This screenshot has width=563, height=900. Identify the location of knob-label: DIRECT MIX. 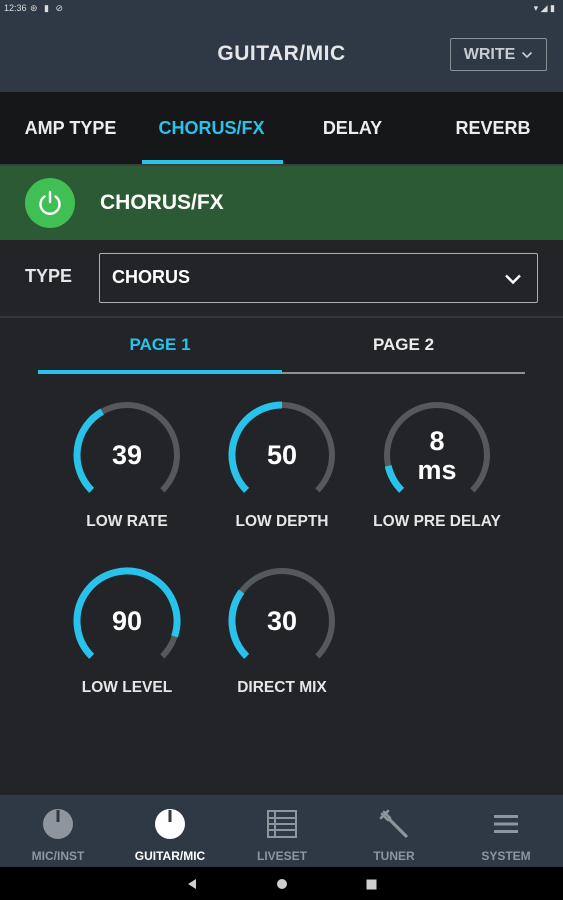
(282, 687).